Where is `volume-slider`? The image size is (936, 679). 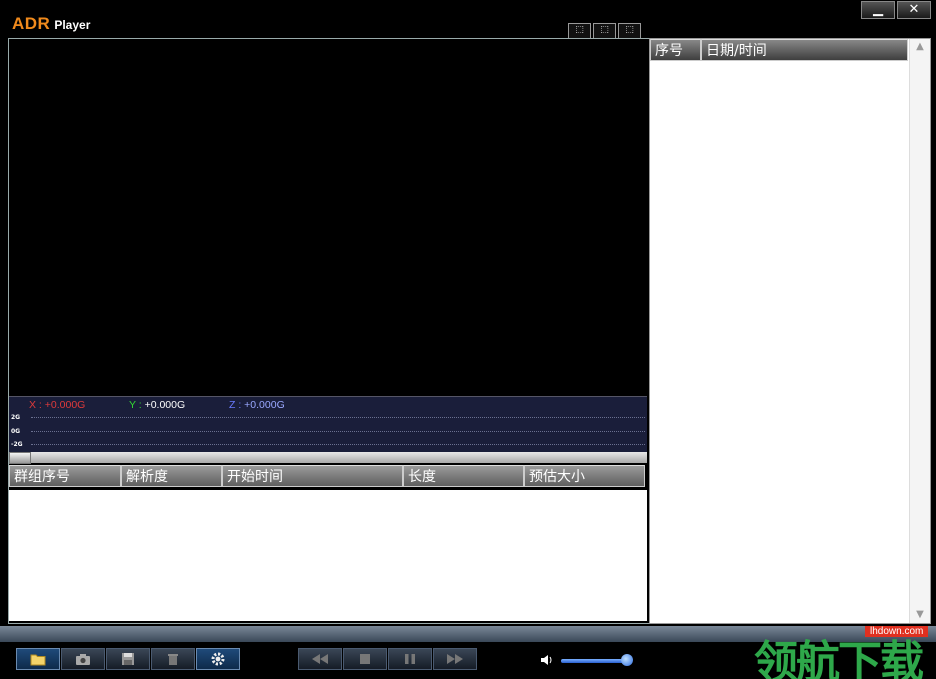 volume-slider is located at coordinates (595, 661).